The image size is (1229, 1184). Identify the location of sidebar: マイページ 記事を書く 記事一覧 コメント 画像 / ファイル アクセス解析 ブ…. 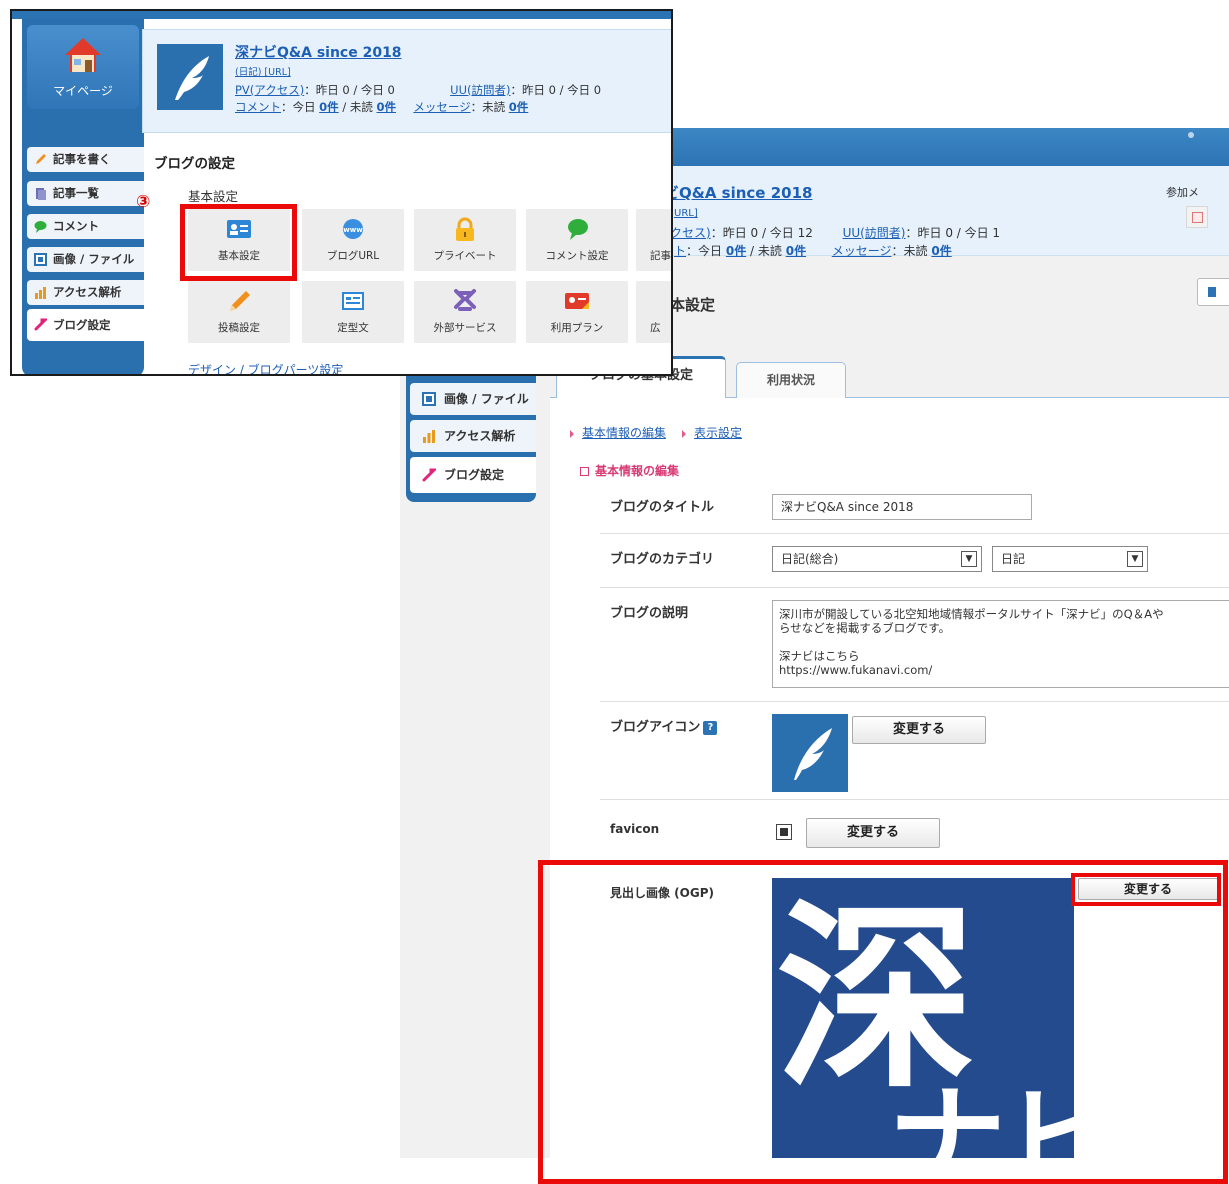
(85, 196).